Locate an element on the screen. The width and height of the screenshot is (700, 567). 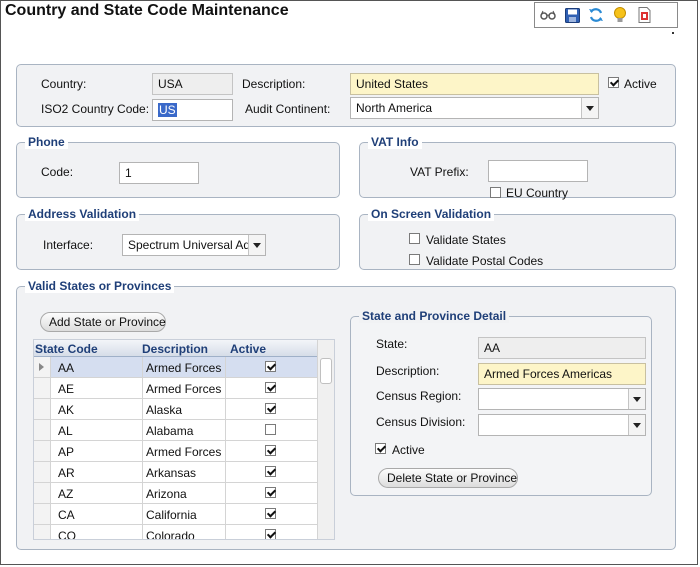
cell-description: California is located at coordinates (185, 515).